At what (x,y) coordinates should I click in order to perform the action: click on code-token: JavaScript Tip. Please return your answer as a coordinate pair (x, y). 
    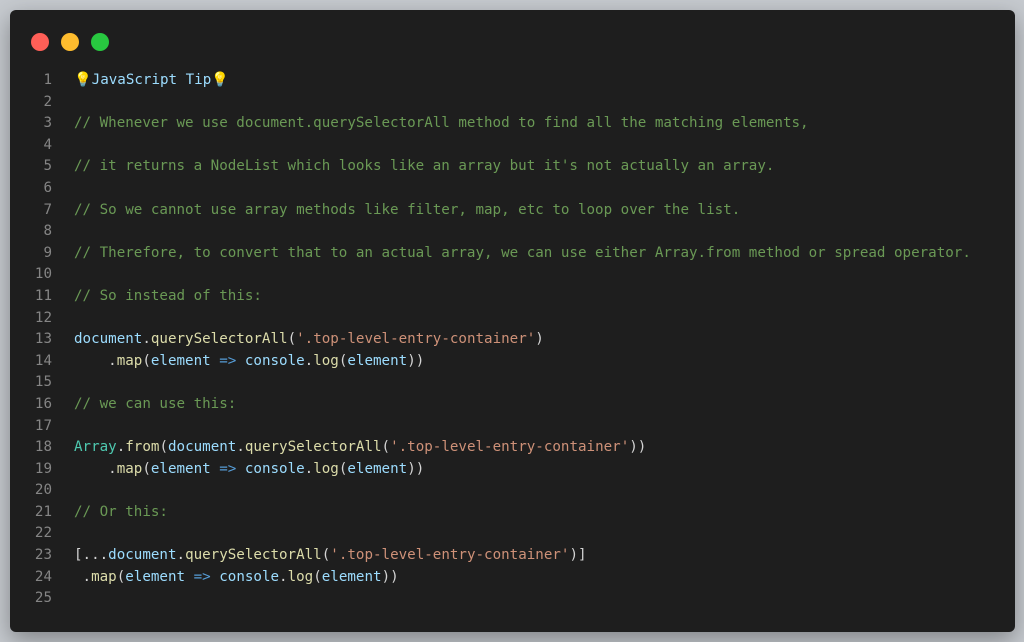
    Looking at the image, I should click on (151, 80).